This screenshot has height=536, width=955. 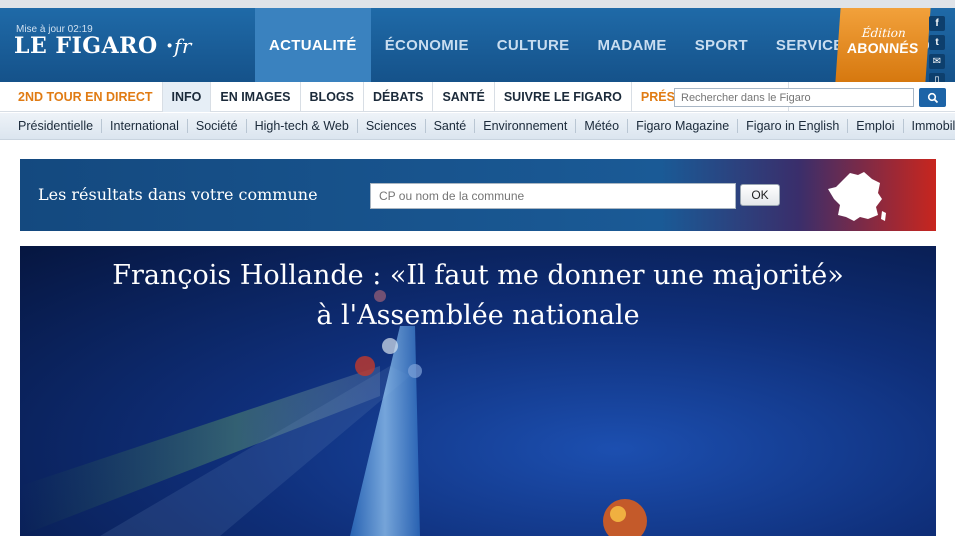 I want to click on section-nav-item: Environnement, so click(x=526, y=126).